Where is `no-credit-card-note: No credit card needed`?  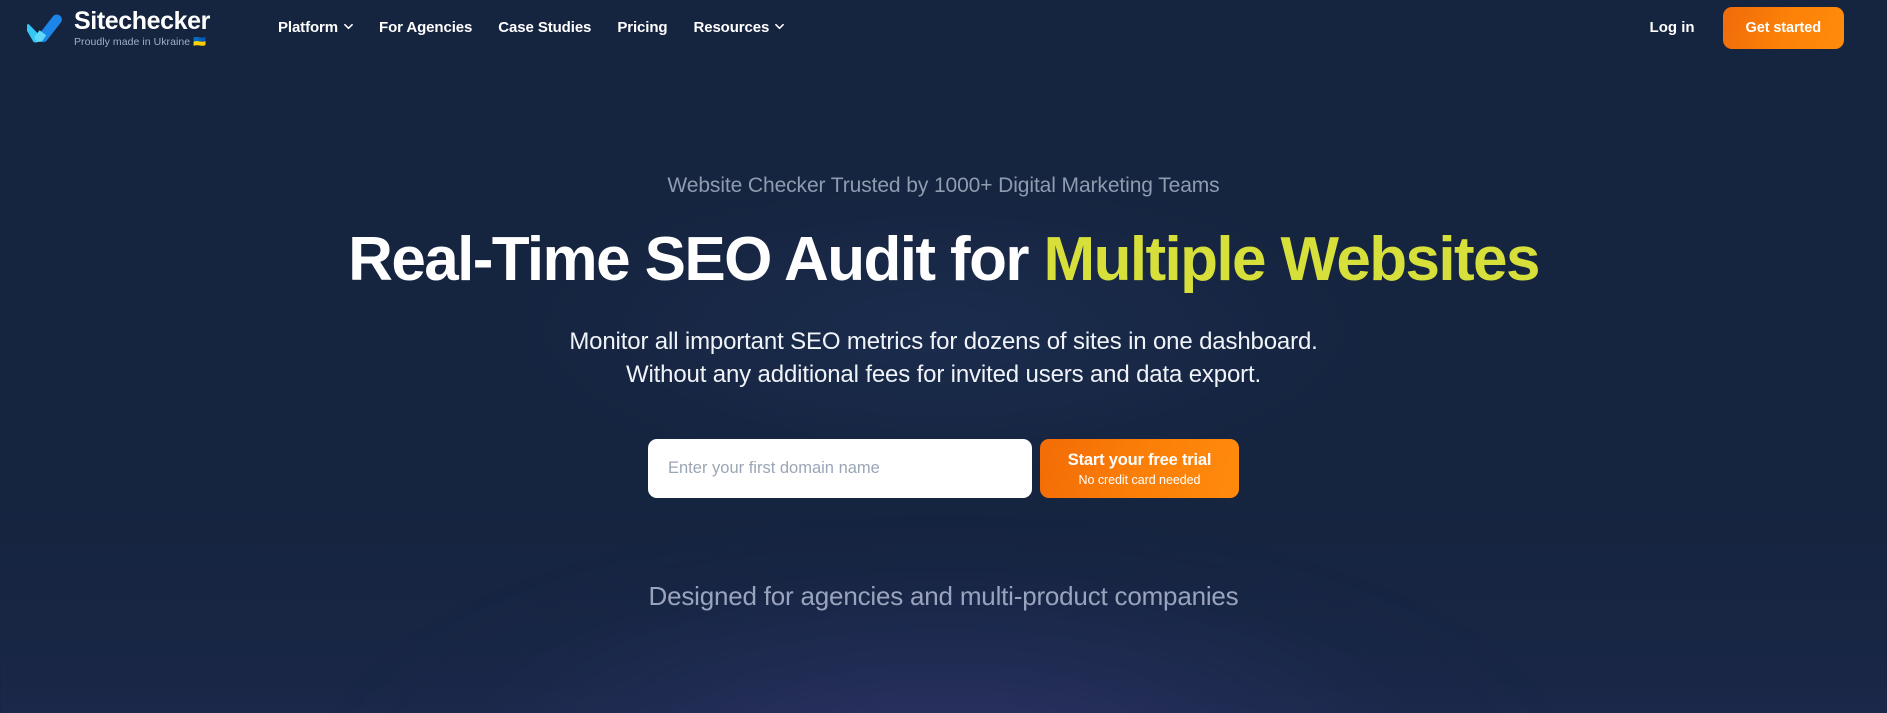
no-credit-card-note: No credit card needed is located at coordinates (1139, 479).